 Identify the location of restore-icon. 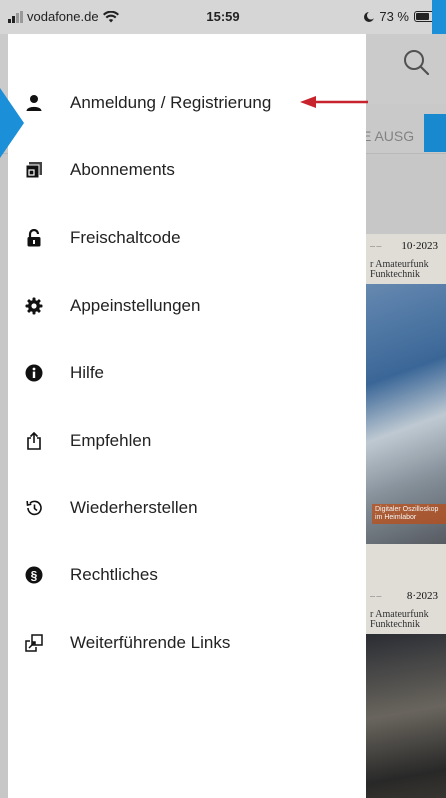
(34, 508).